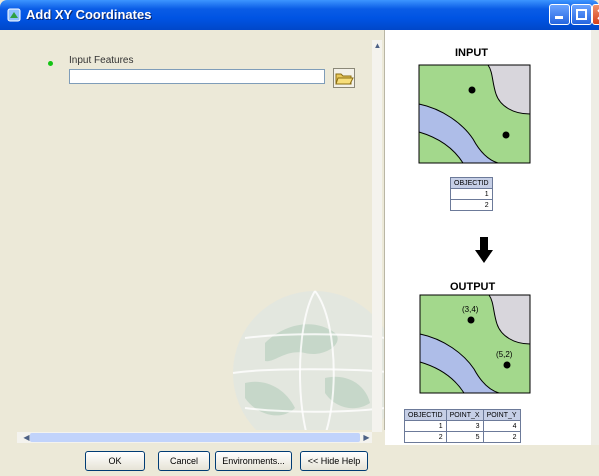 This screenshot has height=476, width=599. Describe the element at coordinates (101, 60) in the screenshot. I see `input-features-label: Input Features` at that location.